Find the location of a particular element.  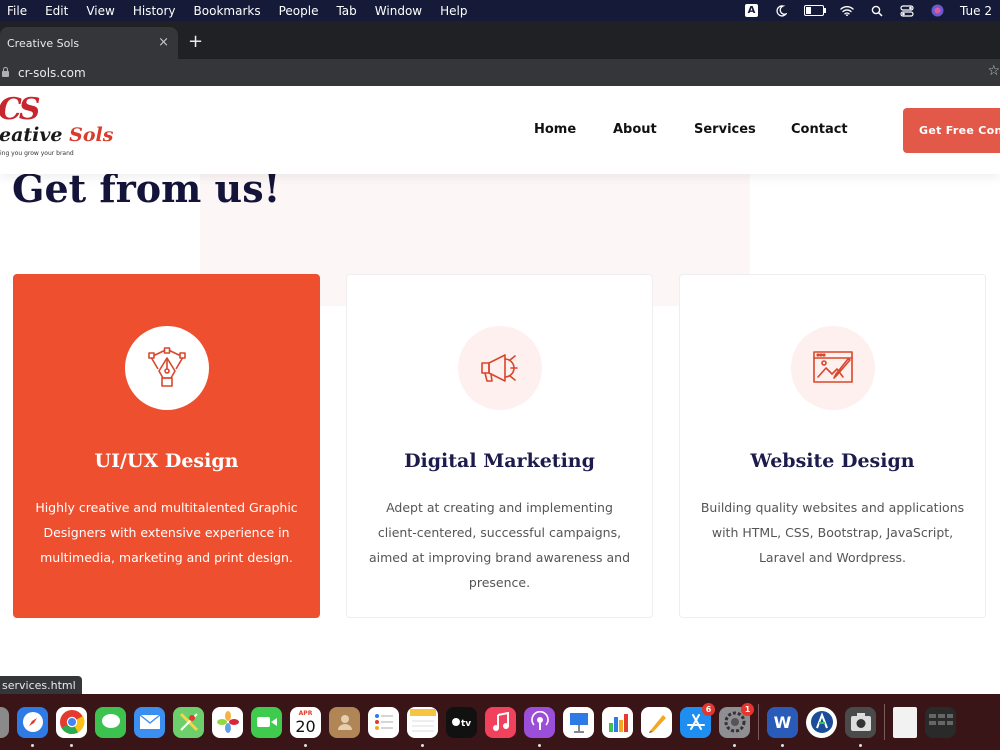

nav-about: About is located at coordinates (635, 129).